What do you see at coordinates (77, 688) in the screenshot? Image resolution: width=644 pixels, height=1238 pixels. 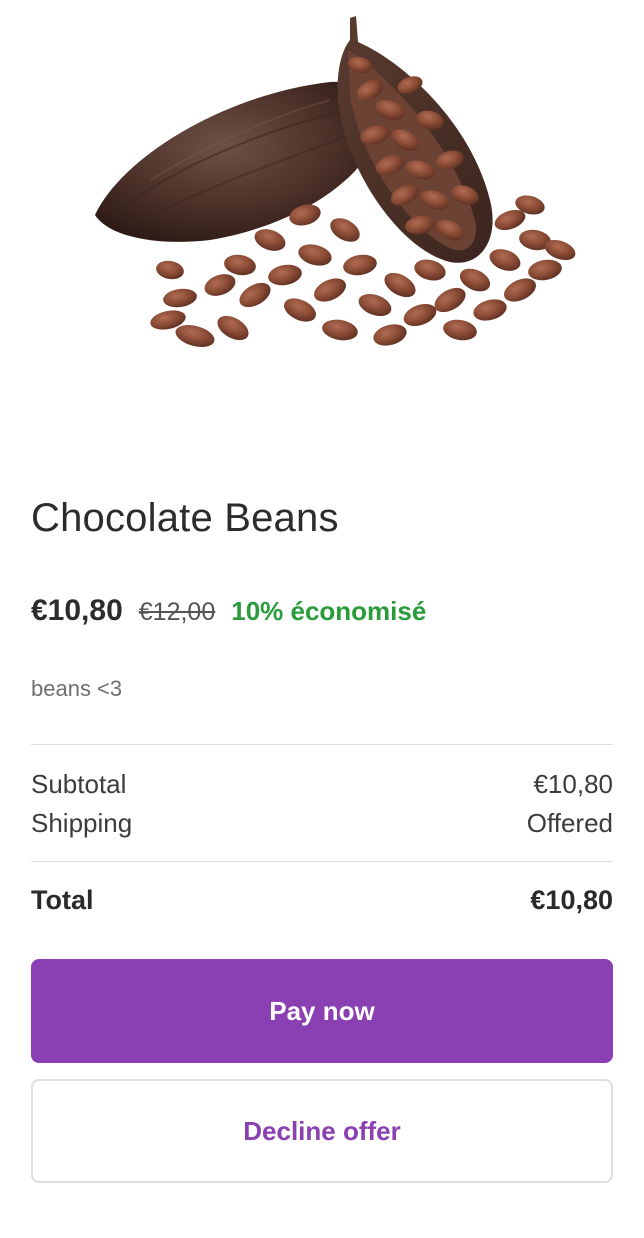 I see `product-description: beans <3` at bounding box center [77, 688].